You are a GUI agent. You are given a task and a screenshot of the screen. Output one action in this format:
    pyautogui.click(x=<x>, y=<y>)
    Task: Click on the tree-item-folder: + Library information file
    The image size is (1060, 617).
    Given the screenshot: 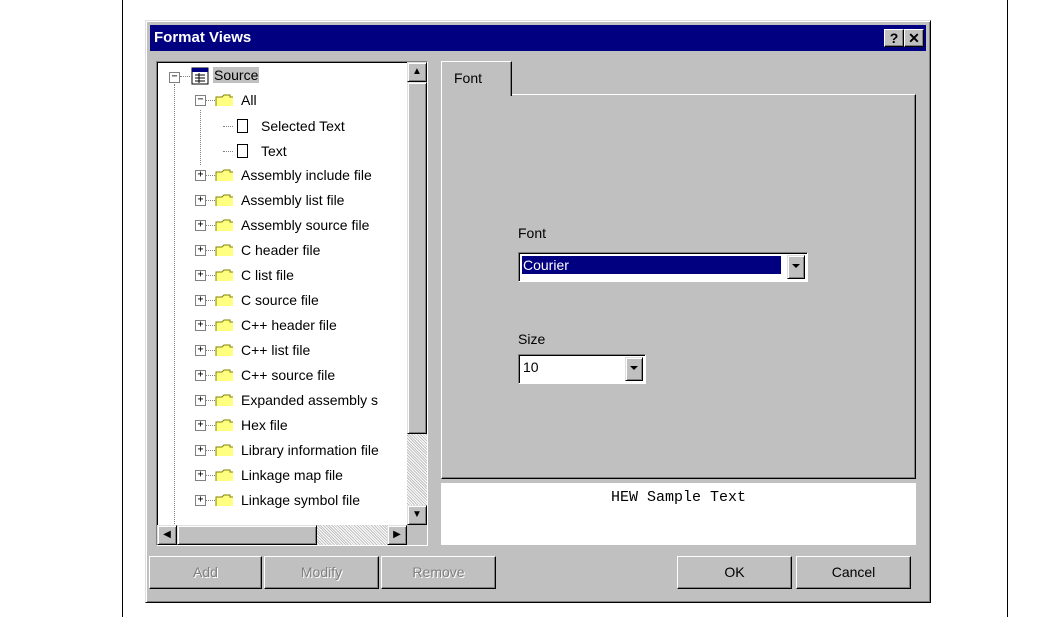 What is the action you would take?
    pyautogui.click(x=282, y=451)
    